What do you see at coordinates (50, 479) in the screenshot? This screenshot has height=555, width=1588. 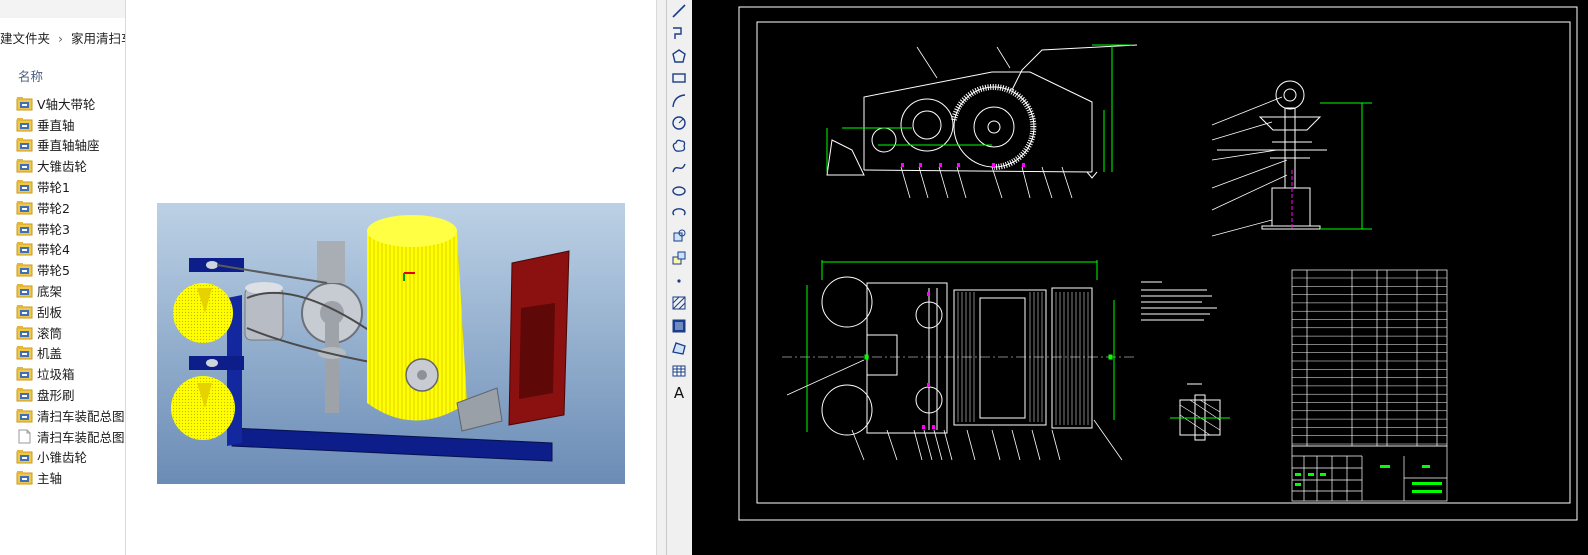 I see `file-name-label: 主轴` at bounding box center [50, 479].